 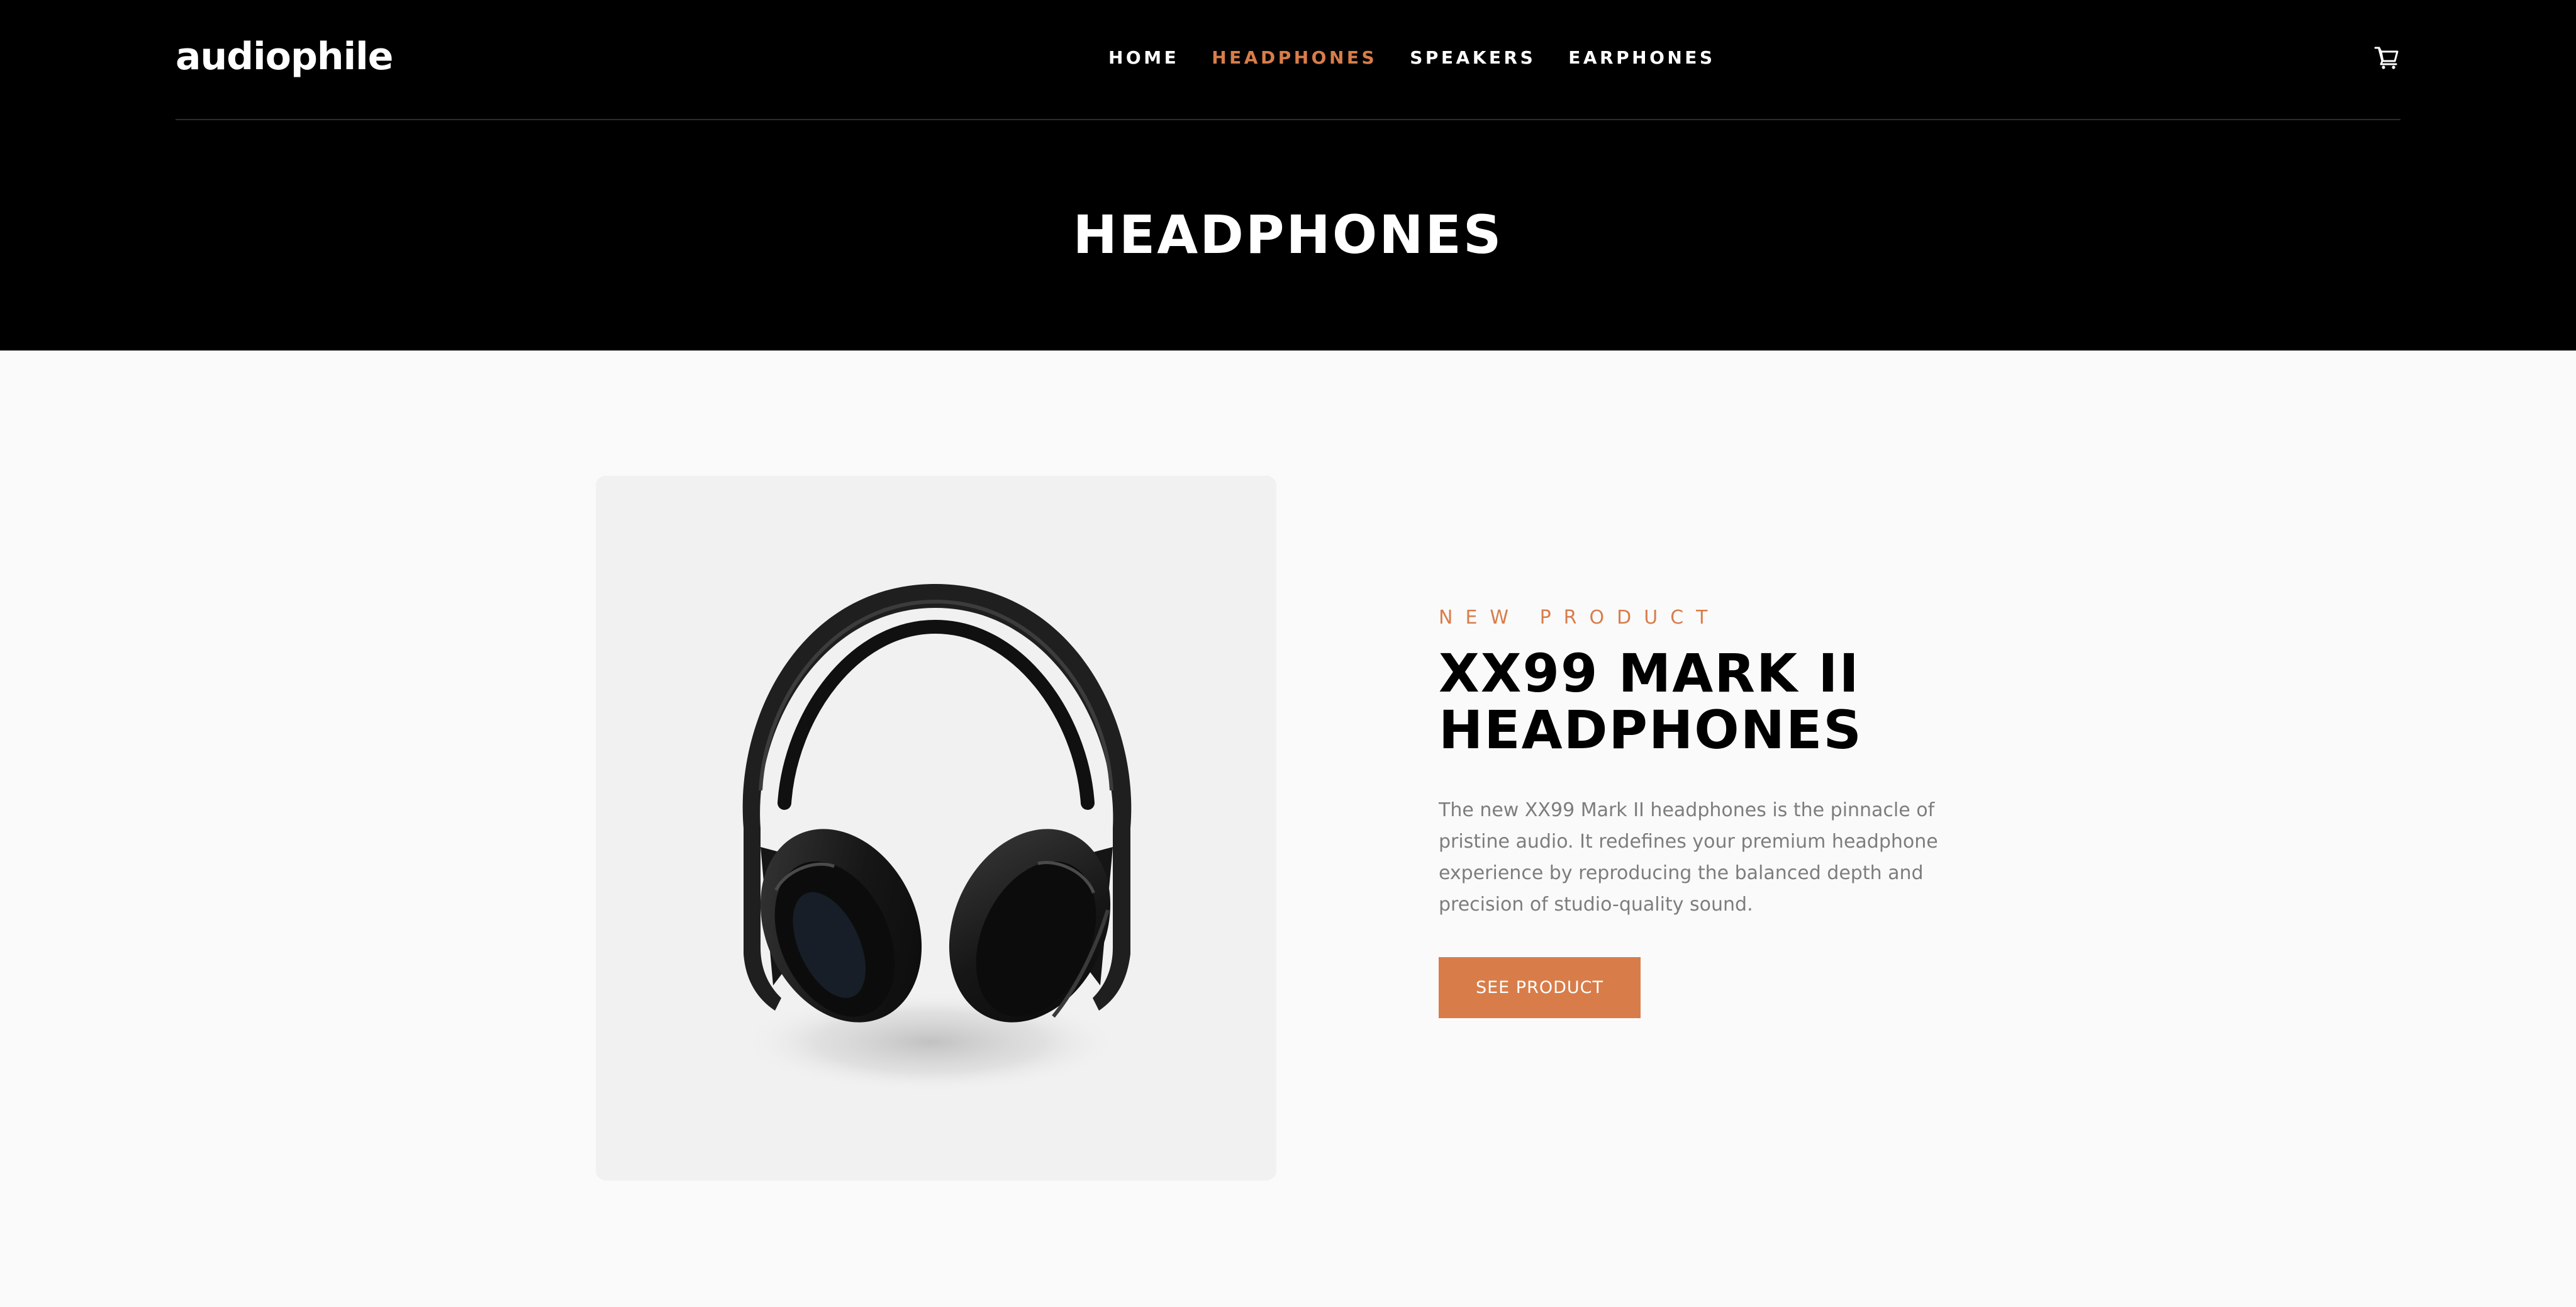 What do you see at coordinates (1579, 618) in the screenshot?
I see `new-product-label: NEW PRODUCT` at bounding box center [1579, 618].